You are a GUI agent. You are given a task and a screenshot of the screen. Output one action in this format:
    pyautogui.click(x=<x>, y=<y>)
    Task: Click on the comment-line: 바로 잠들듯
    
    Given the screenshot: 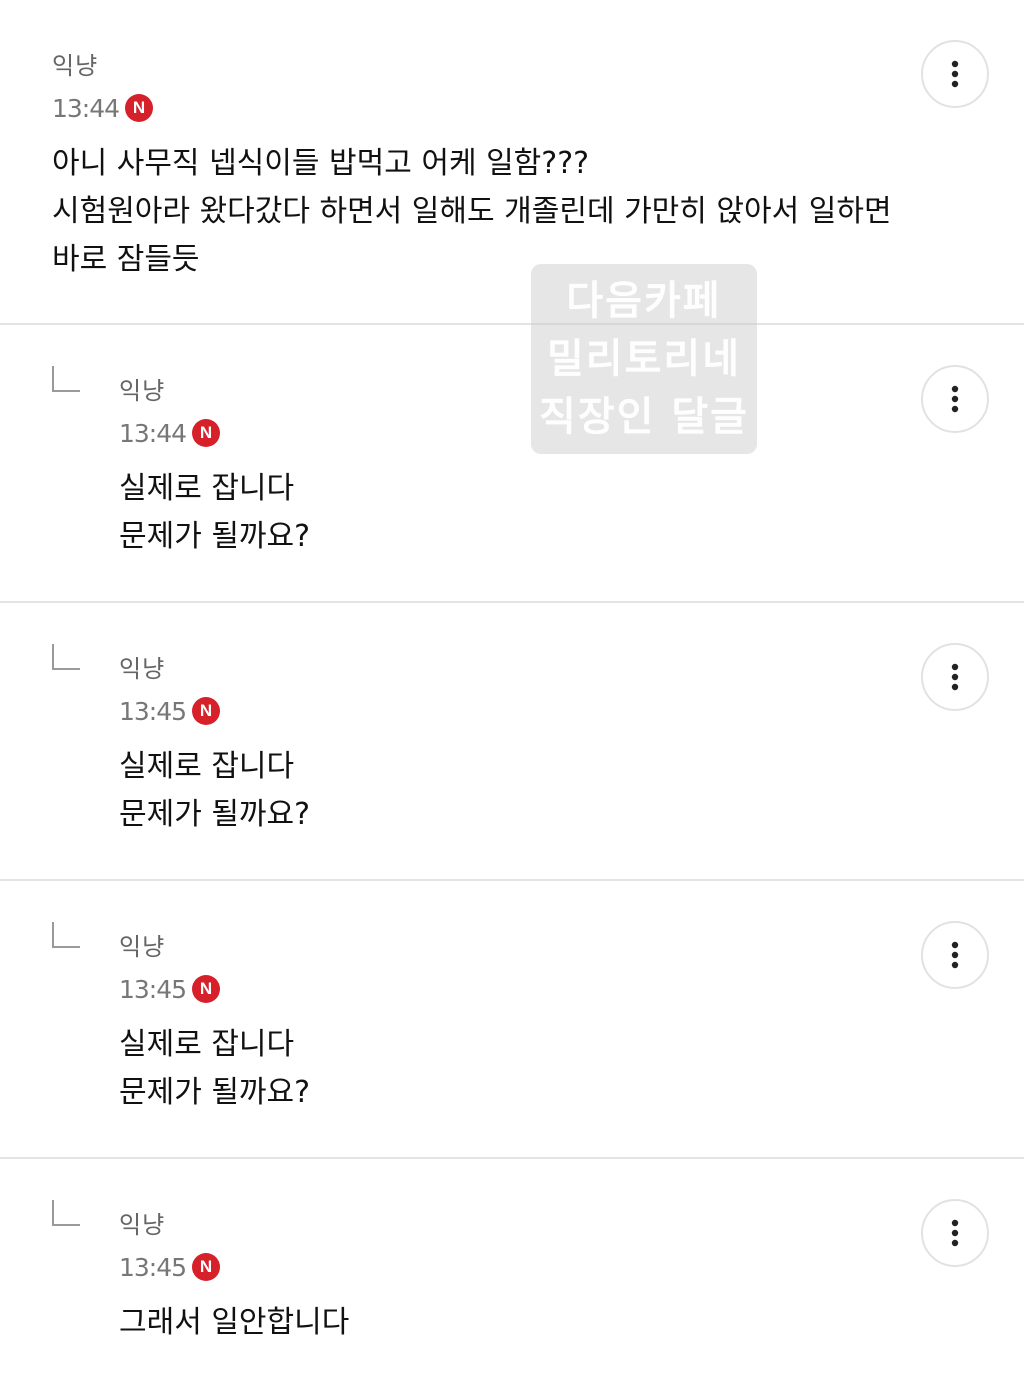 What is the action you would take?
    pyautogui.click(x=126, y=259)
    